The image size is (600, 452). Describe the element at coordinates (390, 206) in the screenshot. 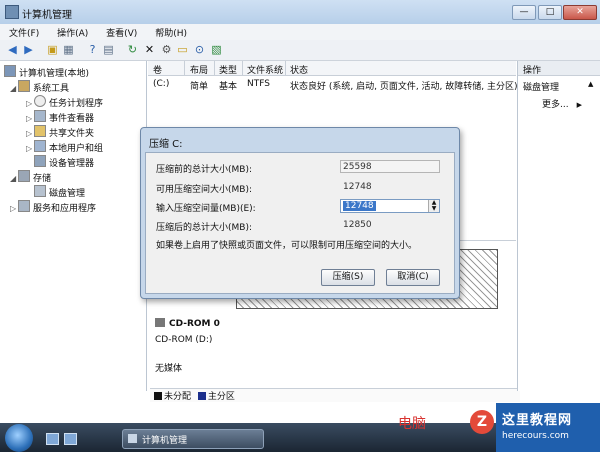

I see `shrink-amount-input: 12748 ▲ ▼` at that location.